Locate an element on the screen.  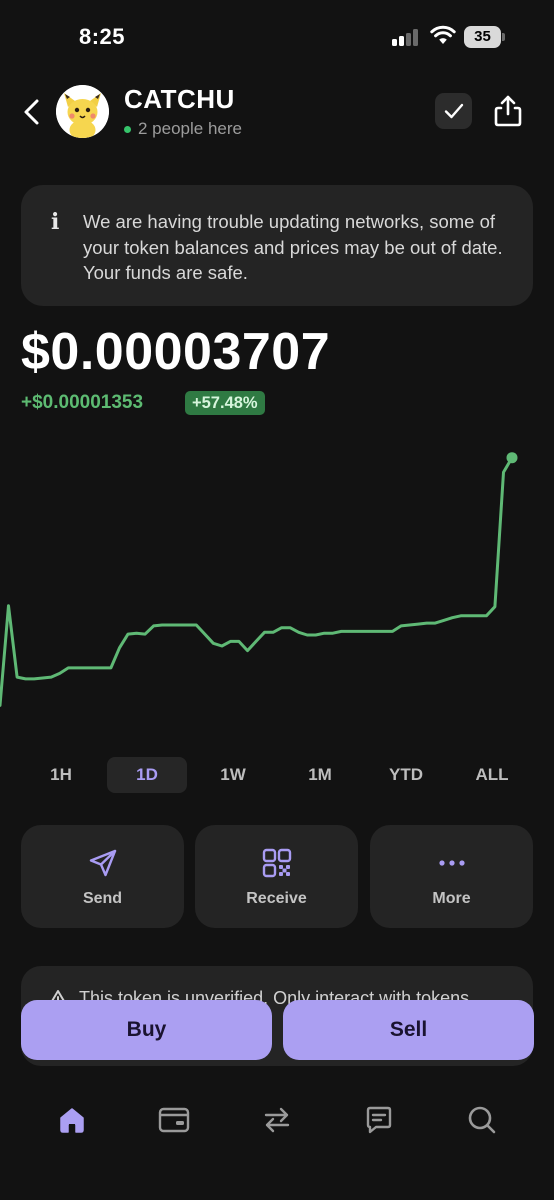
price-change-percent-badge: +57.48% is located at coordinates (225, 403).